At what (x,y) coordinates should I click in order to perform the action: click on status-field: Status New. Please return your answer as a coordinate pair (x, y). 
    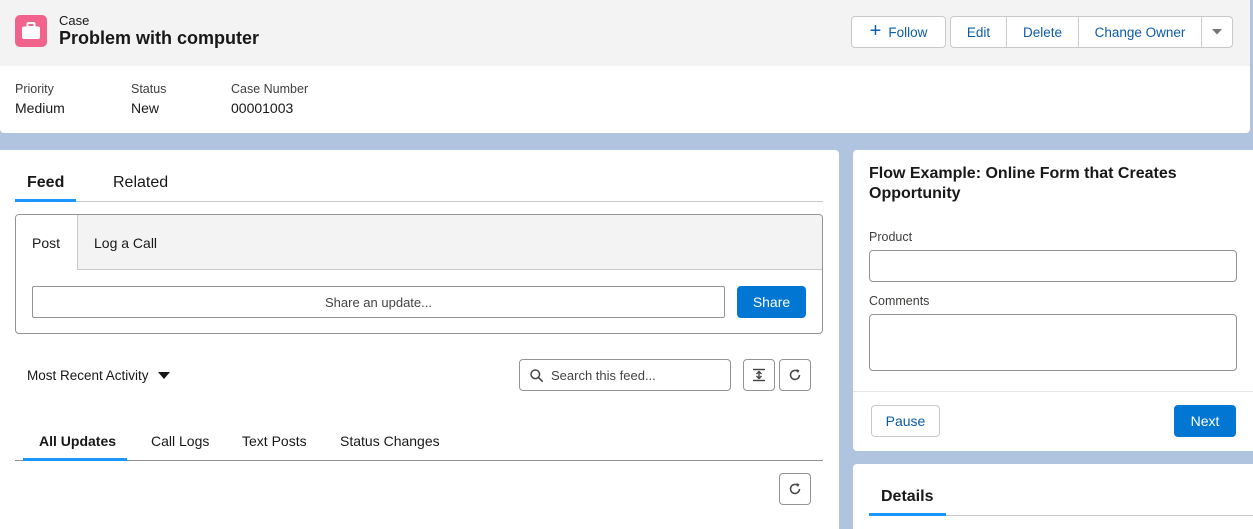
    Looking at the image, I should click on (148, 99).